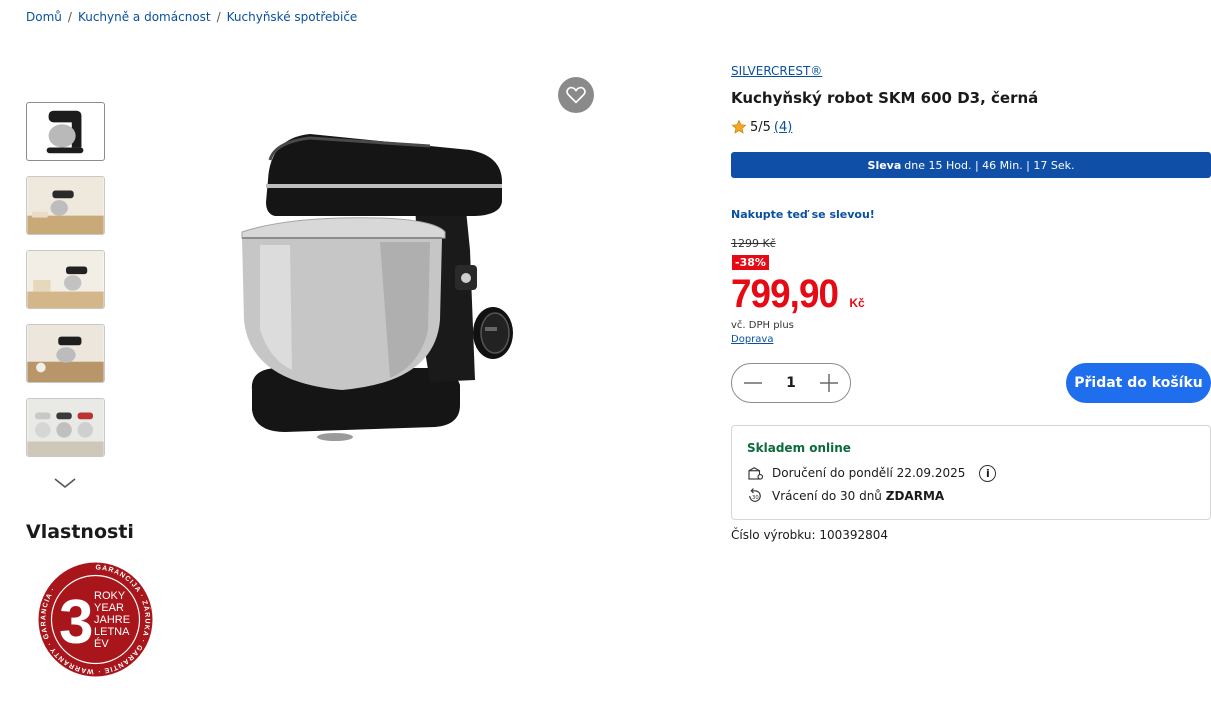 This screenshot has width=1211, height=715. Describe the element at coordinates (755, 498) in the screenshot. I see `svg-text: 30` at that location.